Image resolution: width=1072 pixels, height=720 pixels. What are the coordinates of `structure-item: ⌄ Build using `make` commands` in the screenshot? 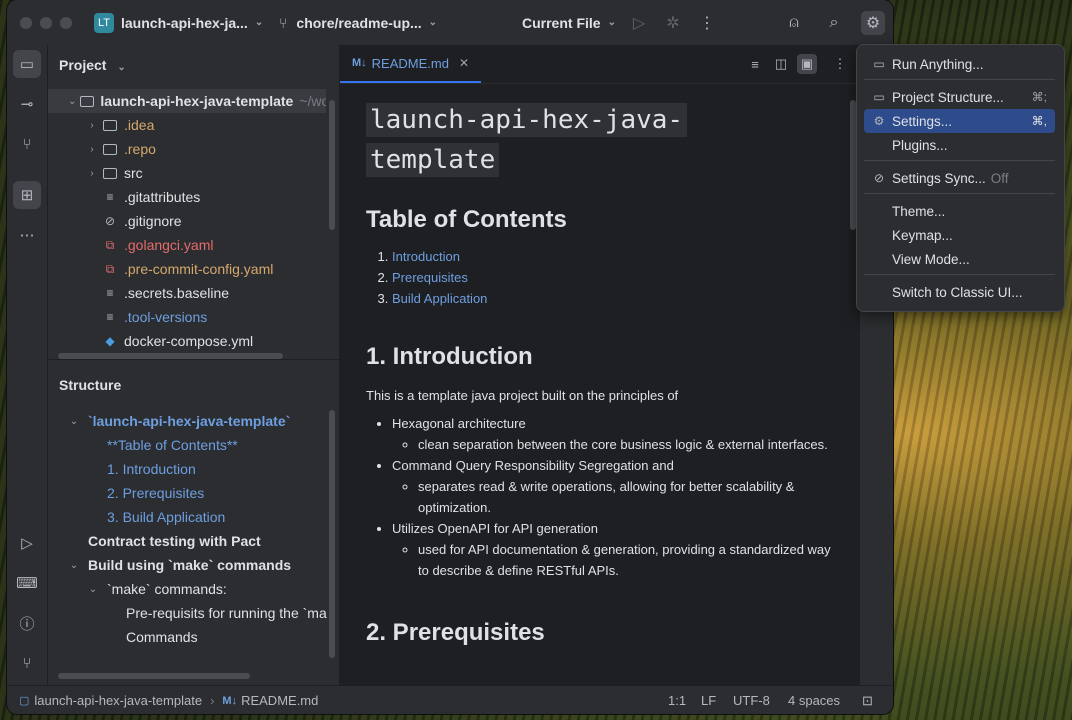 It's located at (188, 565).